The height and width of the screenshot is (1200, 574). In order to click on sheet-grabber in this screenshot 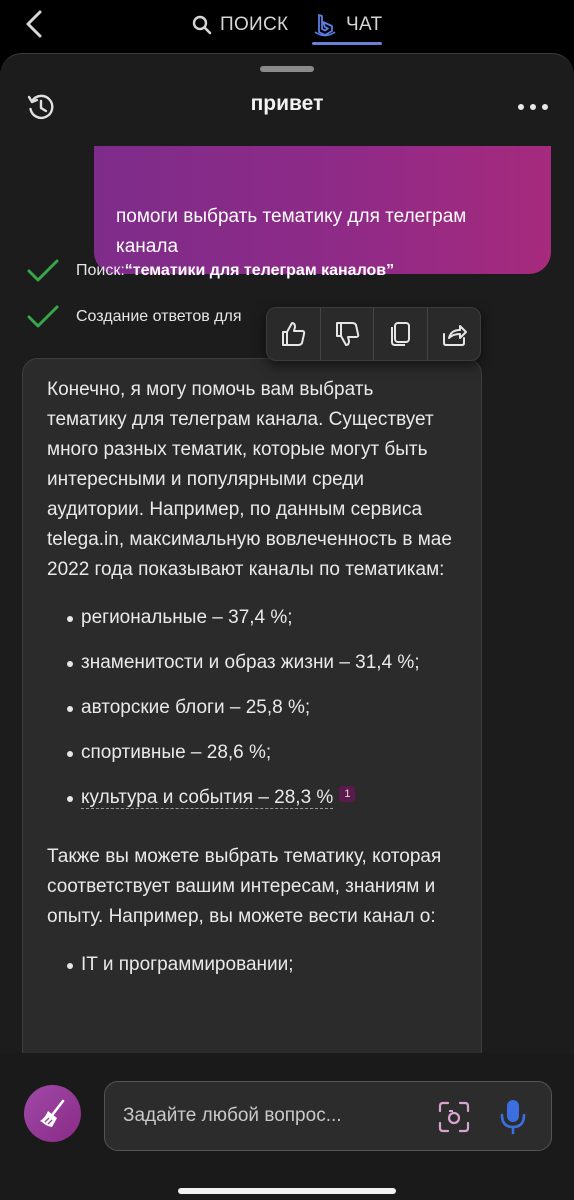, I will do `click(287, 69)`.